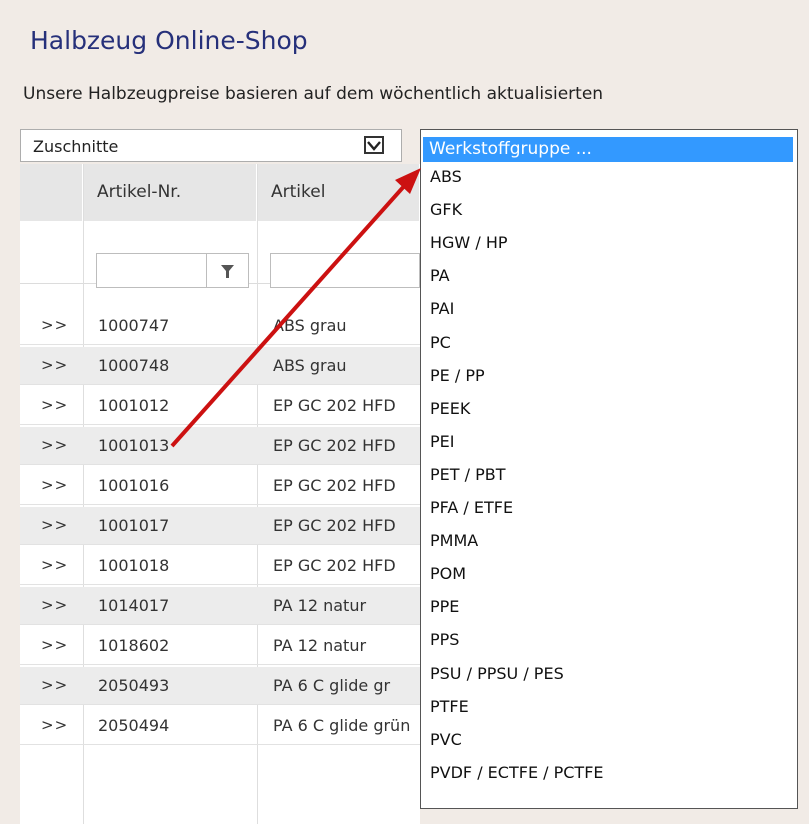  I want to click on dropdown-option: PET / PBT, so click(468, 474).